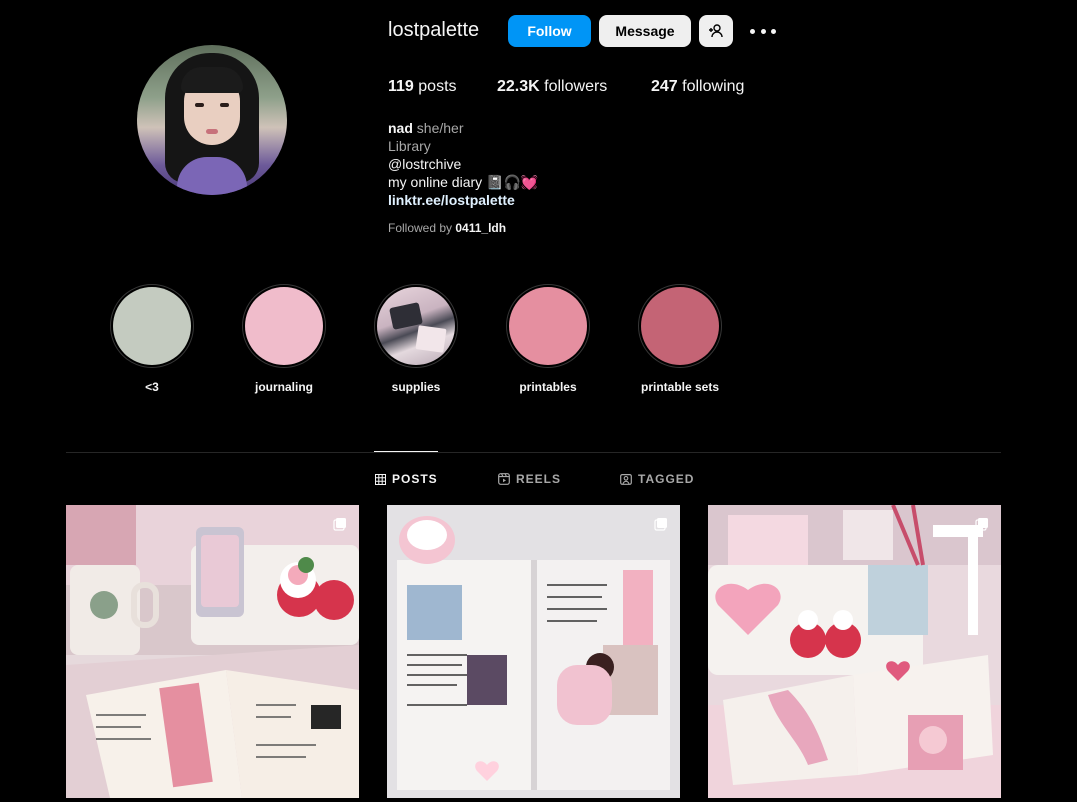 This screenshot has width=1077, height=802. I want to click on reels-icon, so click(504, 479).